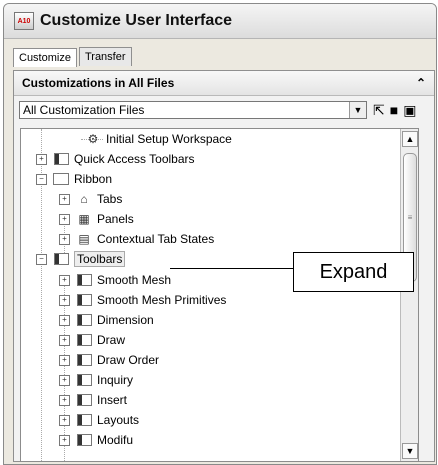  What do you see at coordinates (100, 259) in the screenshot?
I see `tree-item-label: Toolbars` at bounding box center [100, 259].